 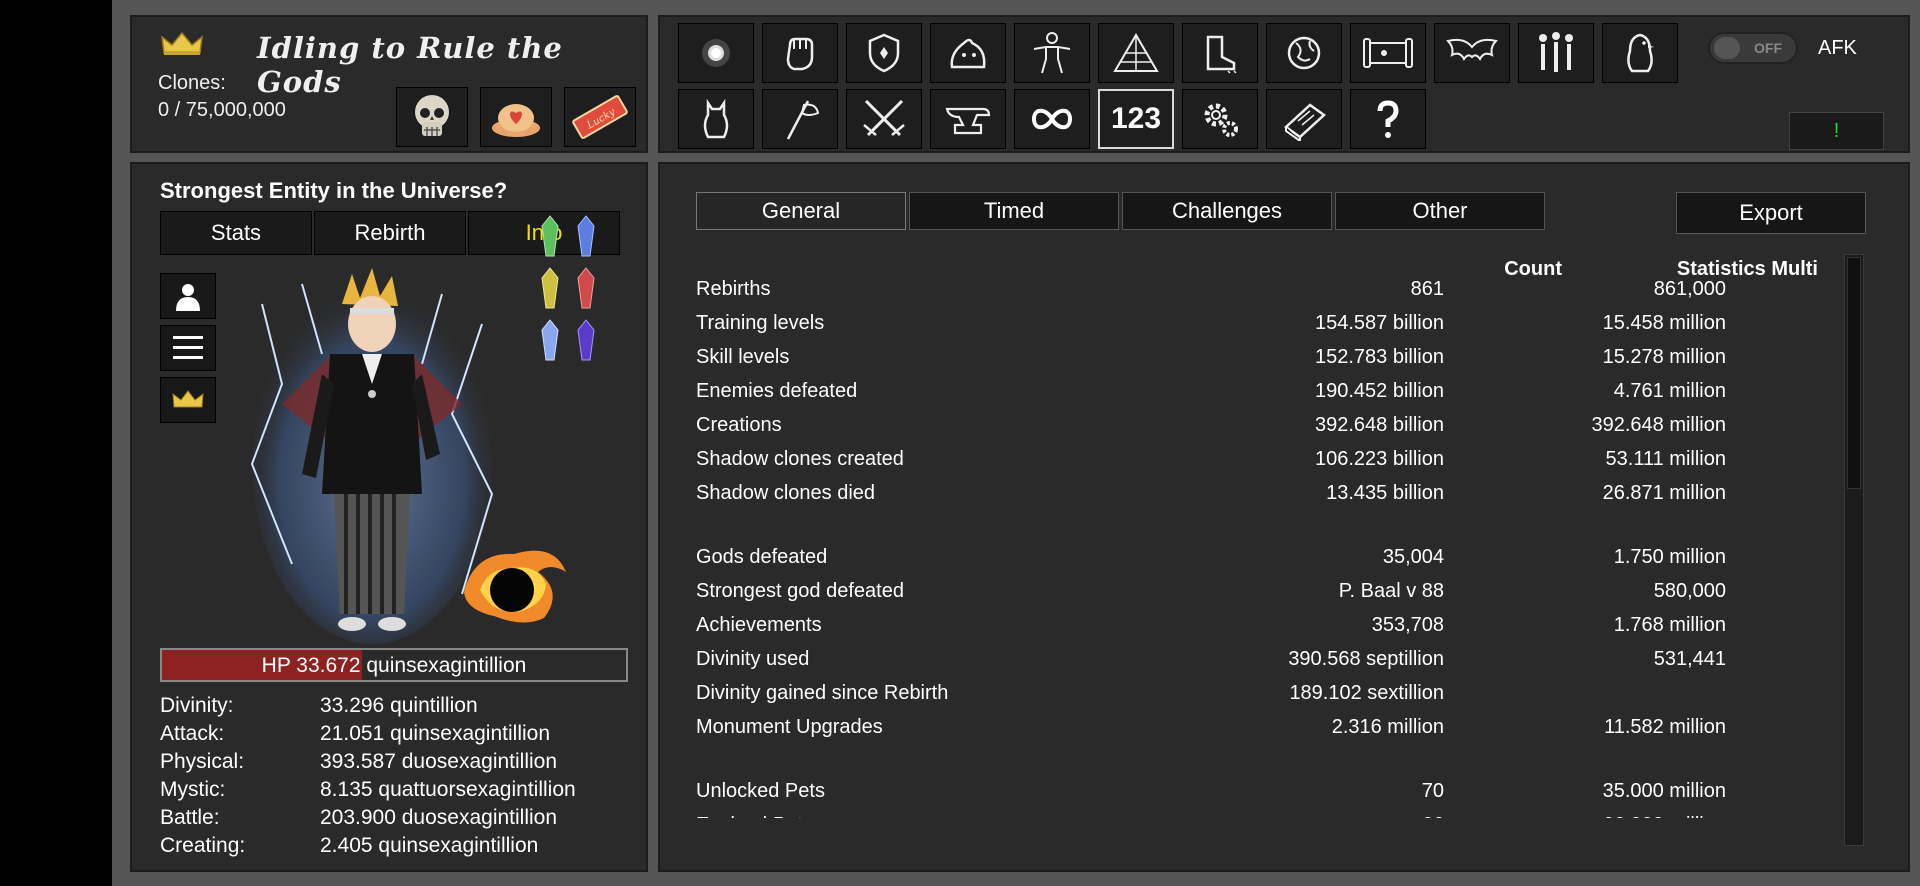 What do you see at coordinates (822, 693) in the screenshot?
I see `row-label: Divinity gained since Rebirth` at bounding box center [822, 693].